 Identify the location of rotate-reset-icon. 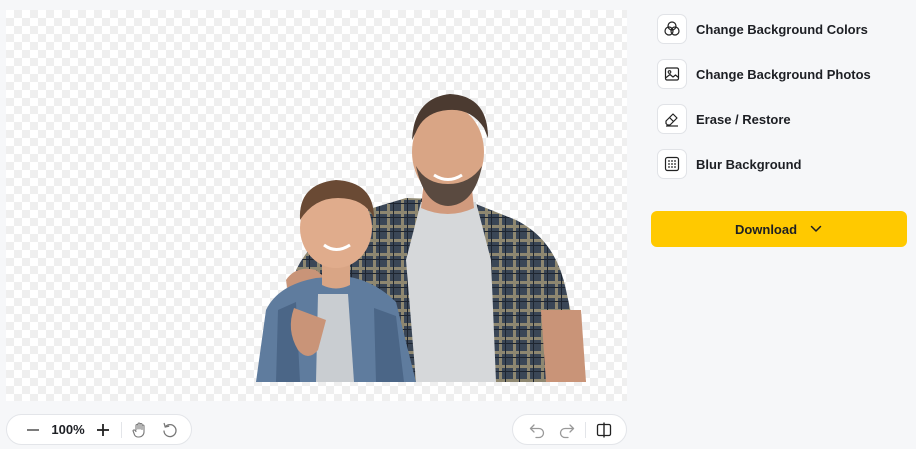
(170, 429).